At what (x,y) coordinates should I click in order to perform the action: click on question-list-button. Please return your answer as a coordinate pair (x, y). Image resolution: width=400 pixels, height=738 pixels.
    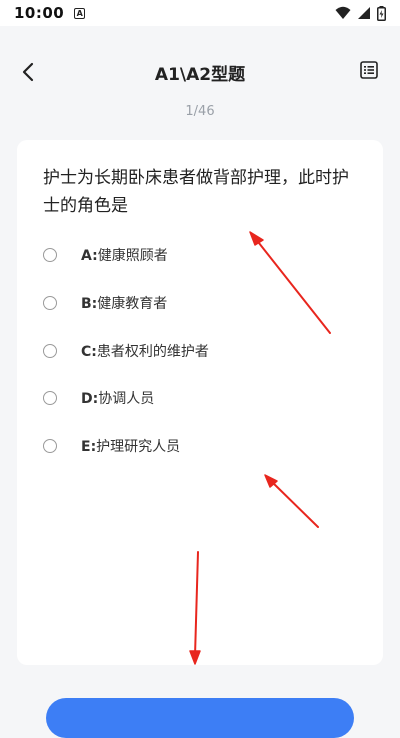
    Looking at the image, I should click on (369, 70).